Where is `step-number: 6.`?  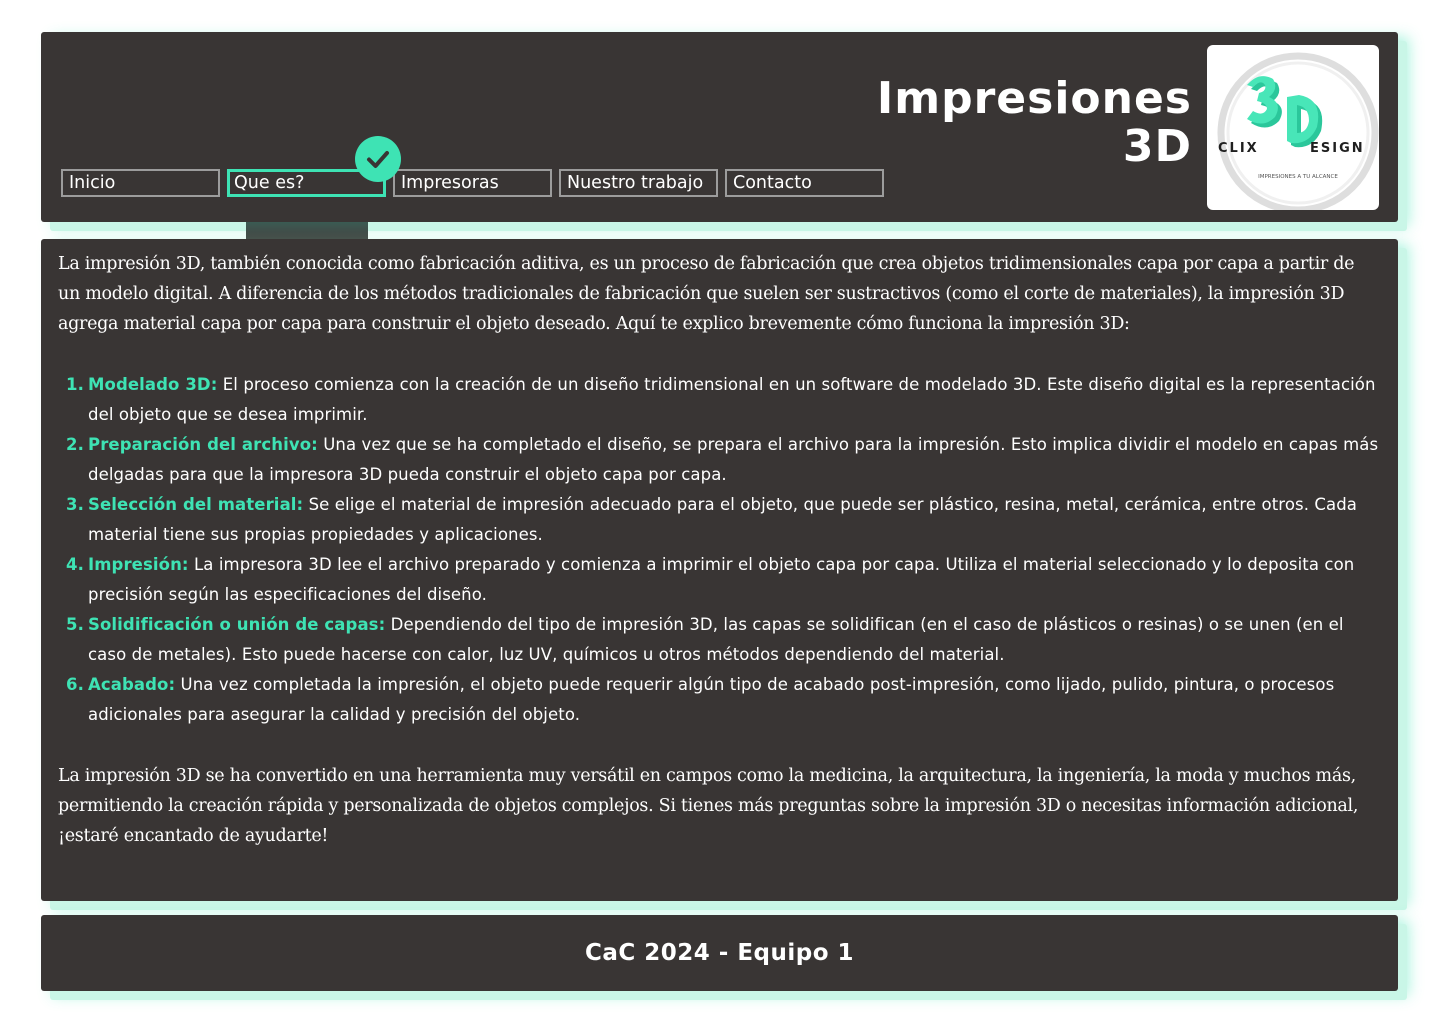 step-number: 6. is located at coordinates (75, 684).